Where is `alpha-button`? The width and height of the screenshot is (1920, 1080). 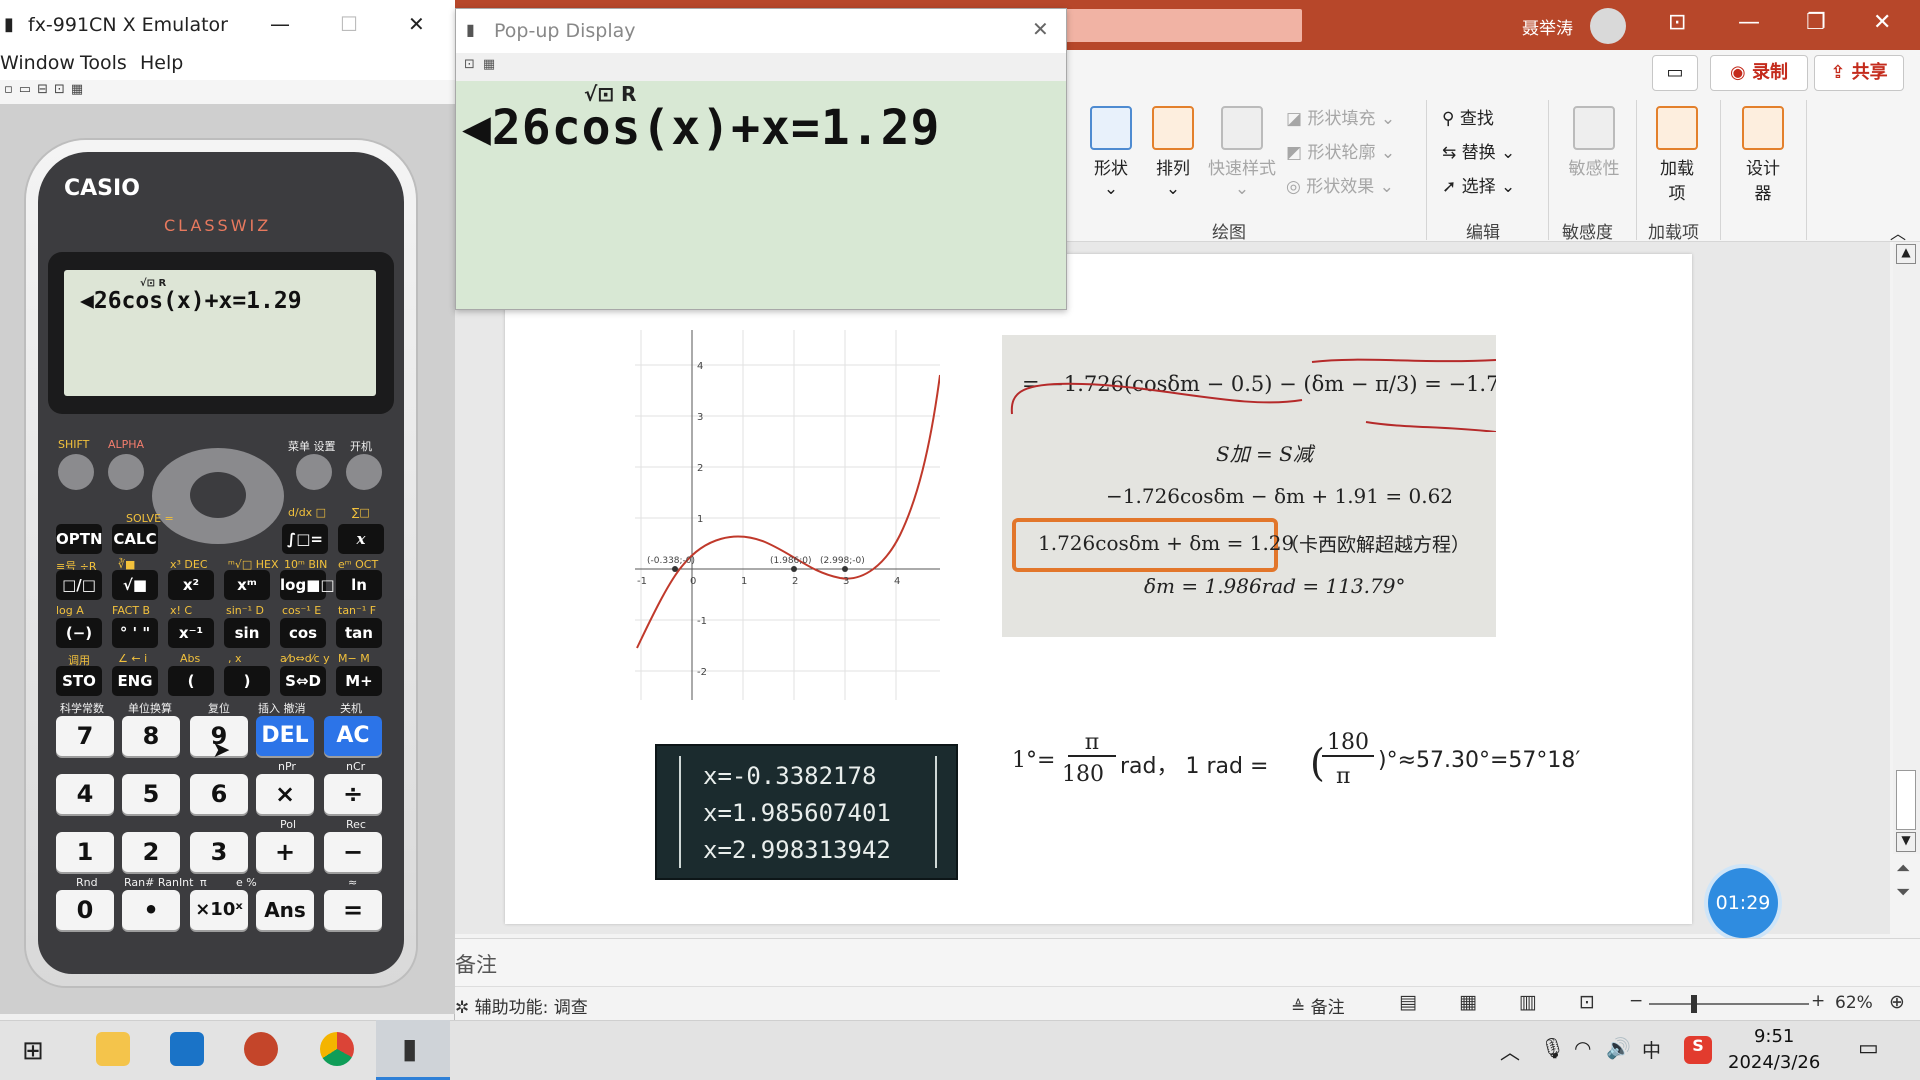
alpha-button is located at coordinates (126, 472).